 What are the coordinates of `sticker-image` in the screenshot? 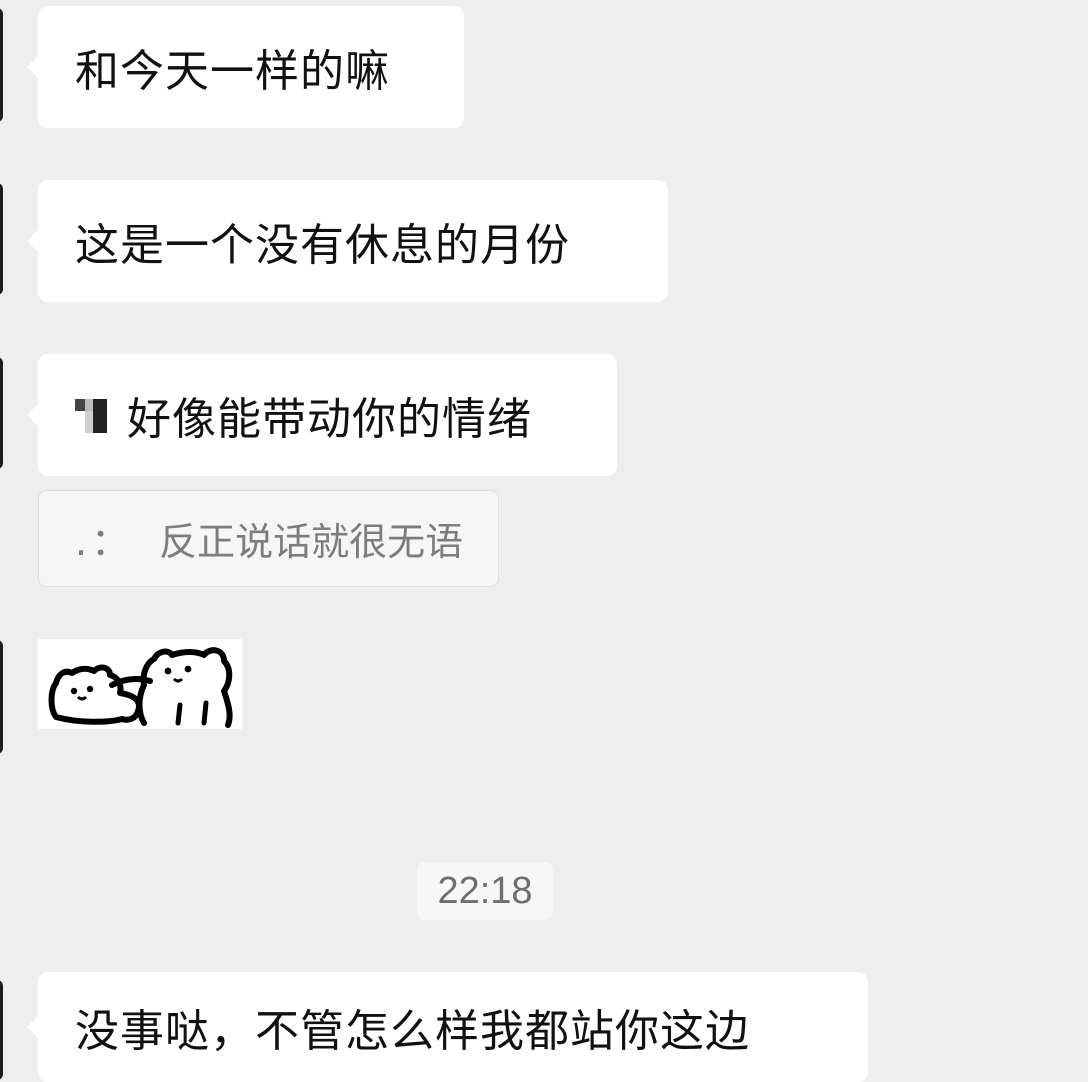 It's located at (140, 684).